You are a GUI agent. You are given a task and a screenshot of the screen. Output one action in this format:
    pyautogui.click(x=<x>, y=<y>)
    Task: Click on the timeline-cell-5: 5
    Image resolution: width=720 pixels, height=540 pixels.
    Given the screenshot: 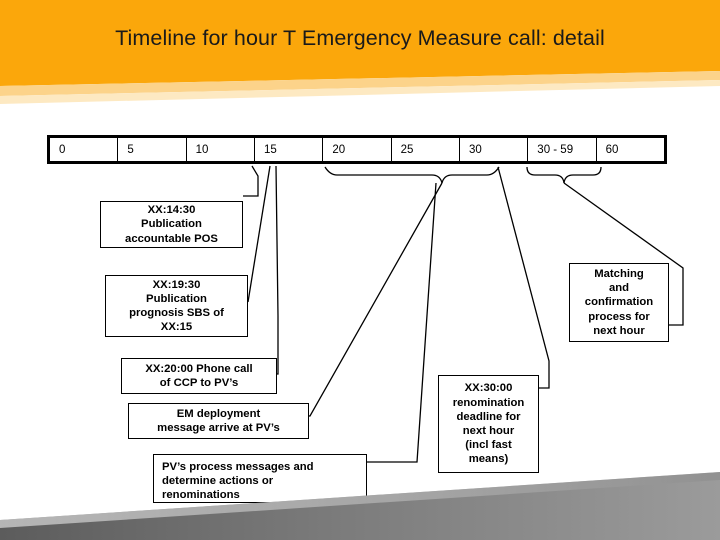 What is the action you would take?
    pyautogui.click(x=152, y=149)
    